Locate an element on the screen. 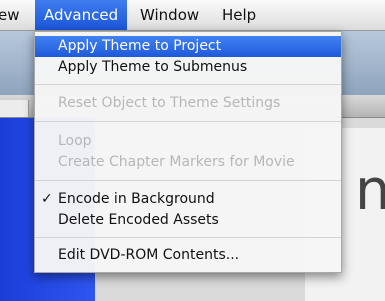 The image size is (385, 301). menu-item-label: Encode in Background is located at coordinates (136, 199).